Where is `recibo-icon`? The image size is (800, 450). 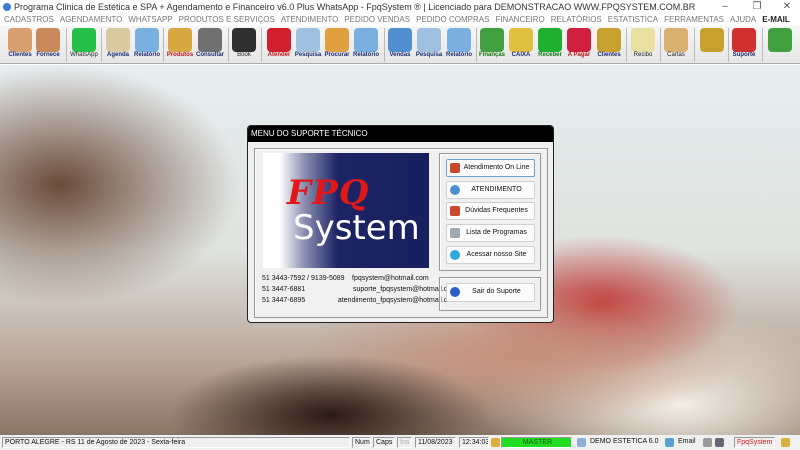 recibo-icon is located at coordinates (643, 40).